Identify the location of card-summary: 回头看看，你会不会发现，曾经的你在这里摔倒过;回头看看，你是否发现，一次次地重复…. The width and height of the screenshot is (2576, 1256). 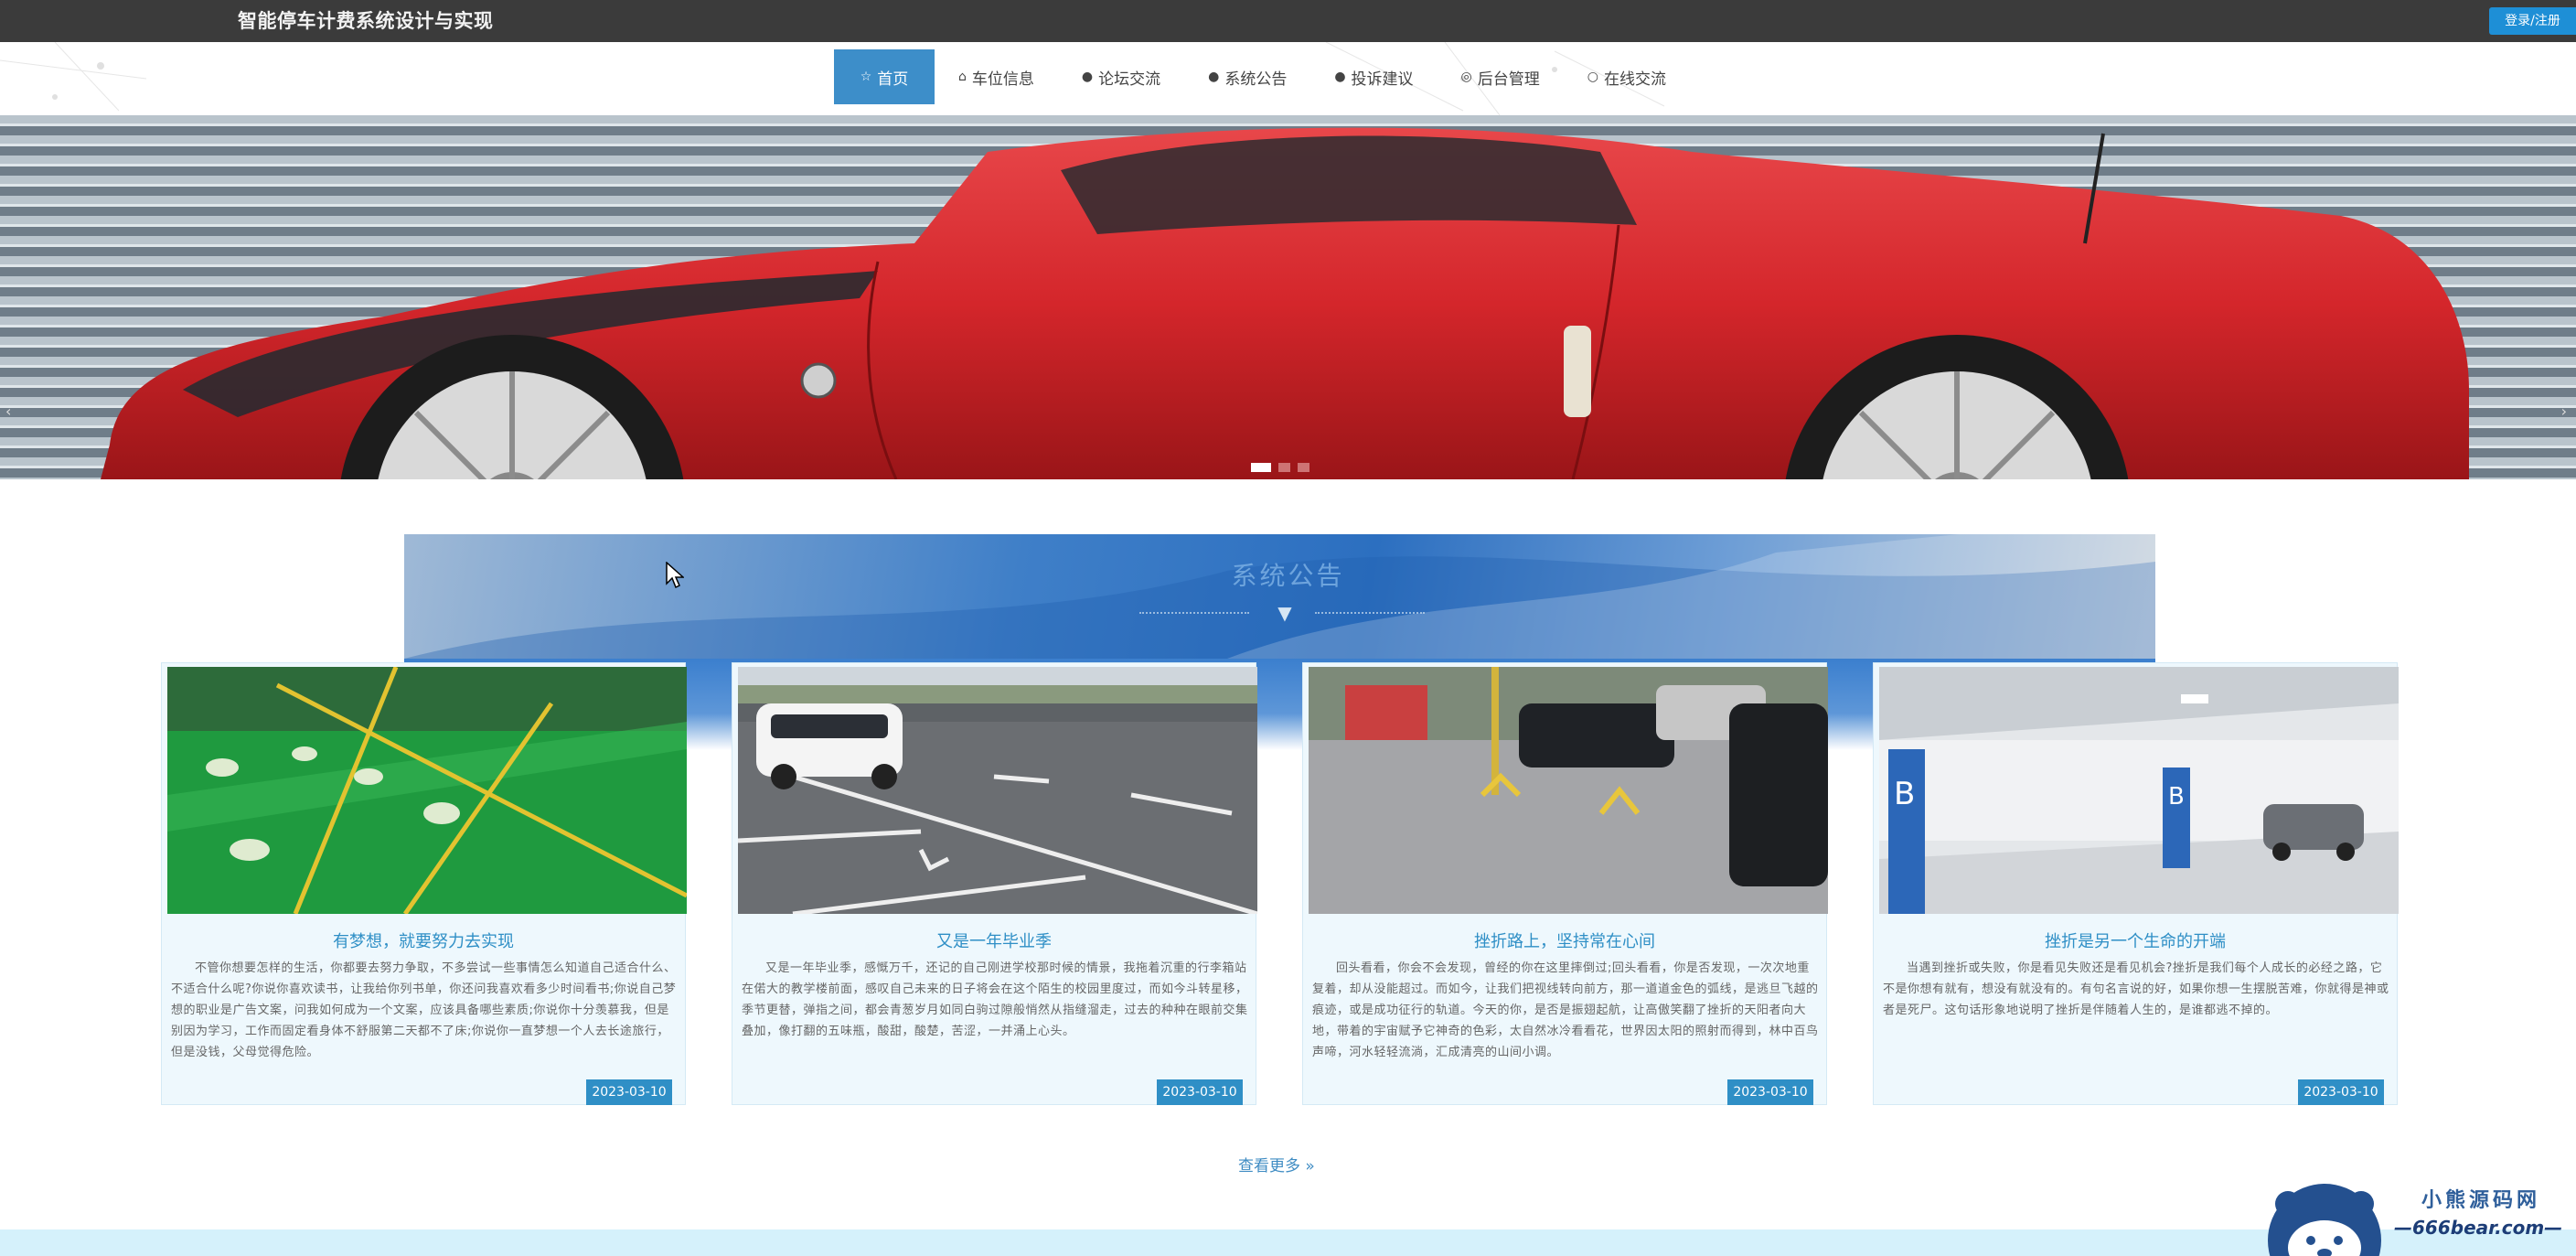
(1565, 1010).